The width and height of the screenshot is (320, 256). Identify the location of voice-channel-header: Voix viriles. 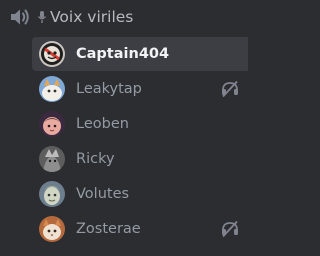
(124, 17).